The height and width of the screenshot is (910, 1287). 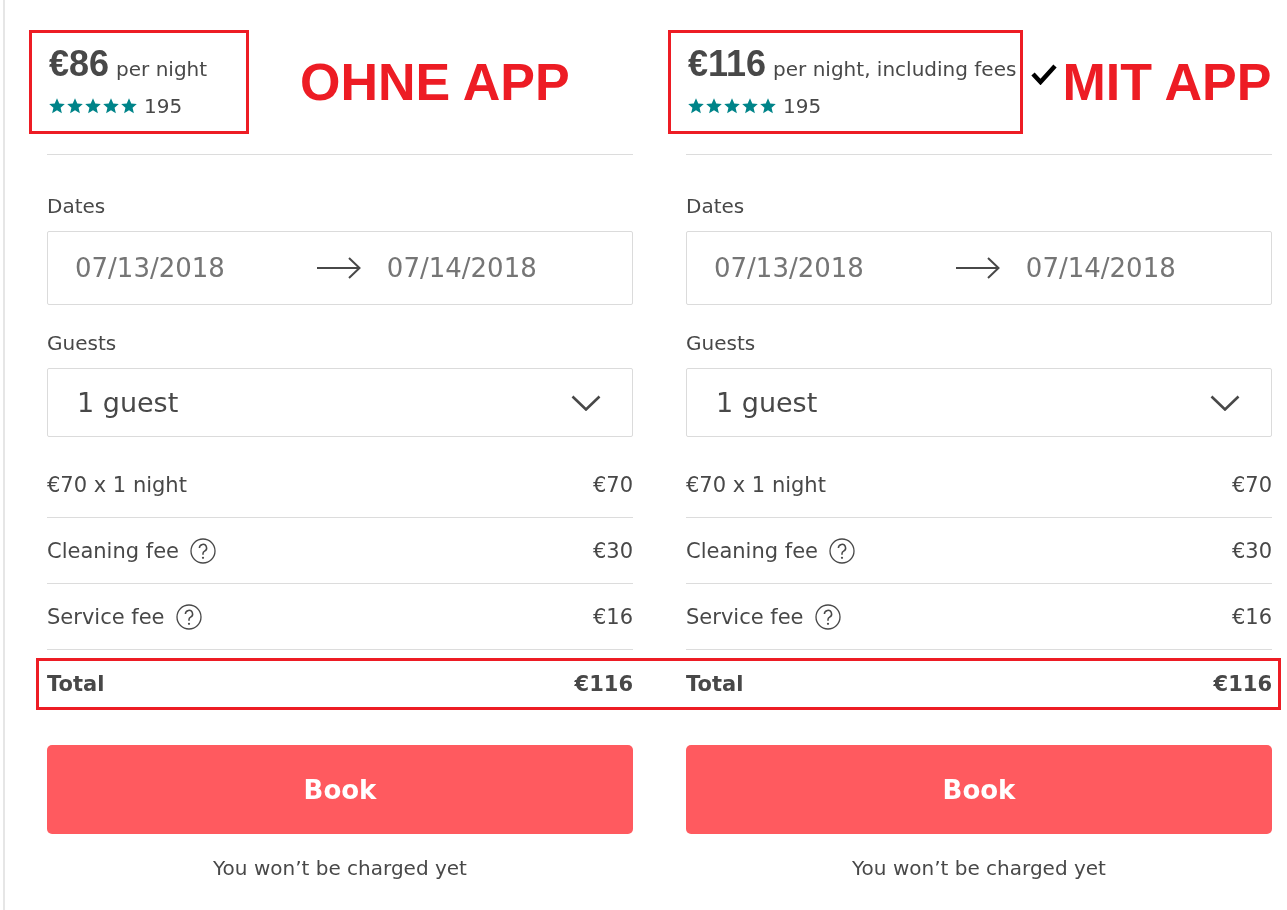 I want to click on price-unit: per night, including fees, so click(x=895, y=69).